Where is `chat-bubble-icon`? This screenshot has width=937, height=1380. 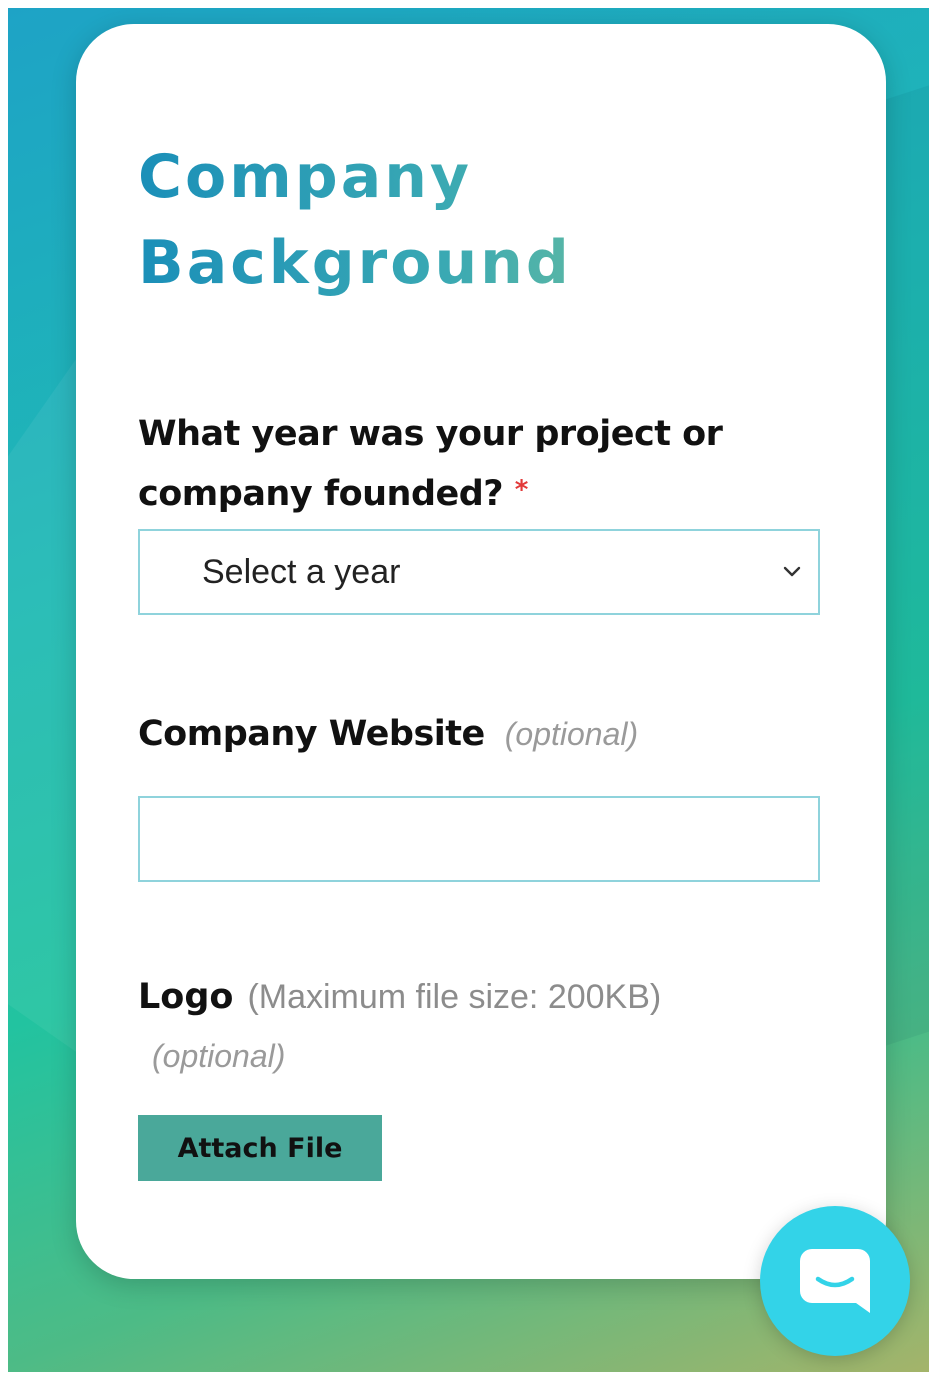
chat-bubble-icon is located at coordinates (835, 1281).